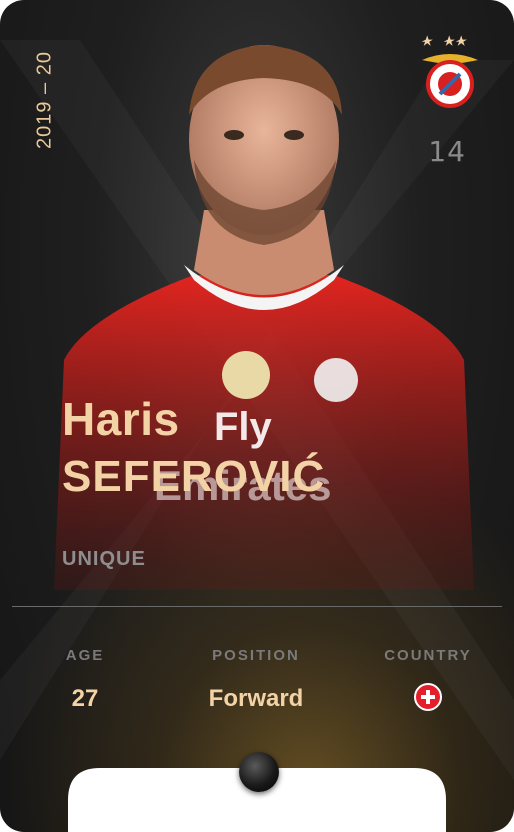 The width and height of the screenshot is (514, 832). Describe the element at coordinates (259, 772) in the screenshot. I see `ball-icon` at that location.